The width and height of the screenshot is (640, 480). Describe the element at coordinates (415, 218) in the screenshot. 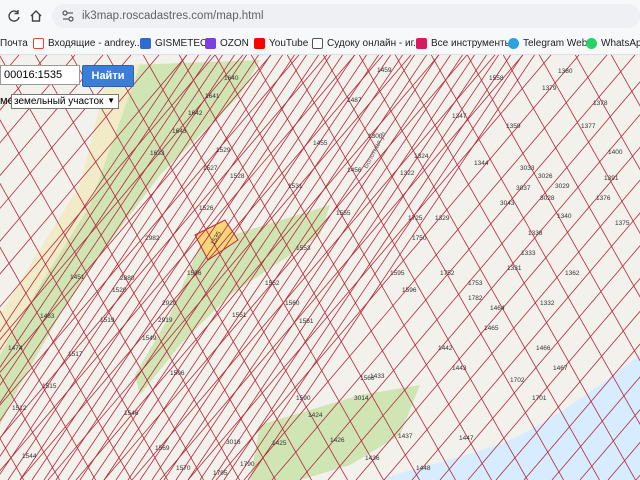

I see `plot-label: 1725` at that location.